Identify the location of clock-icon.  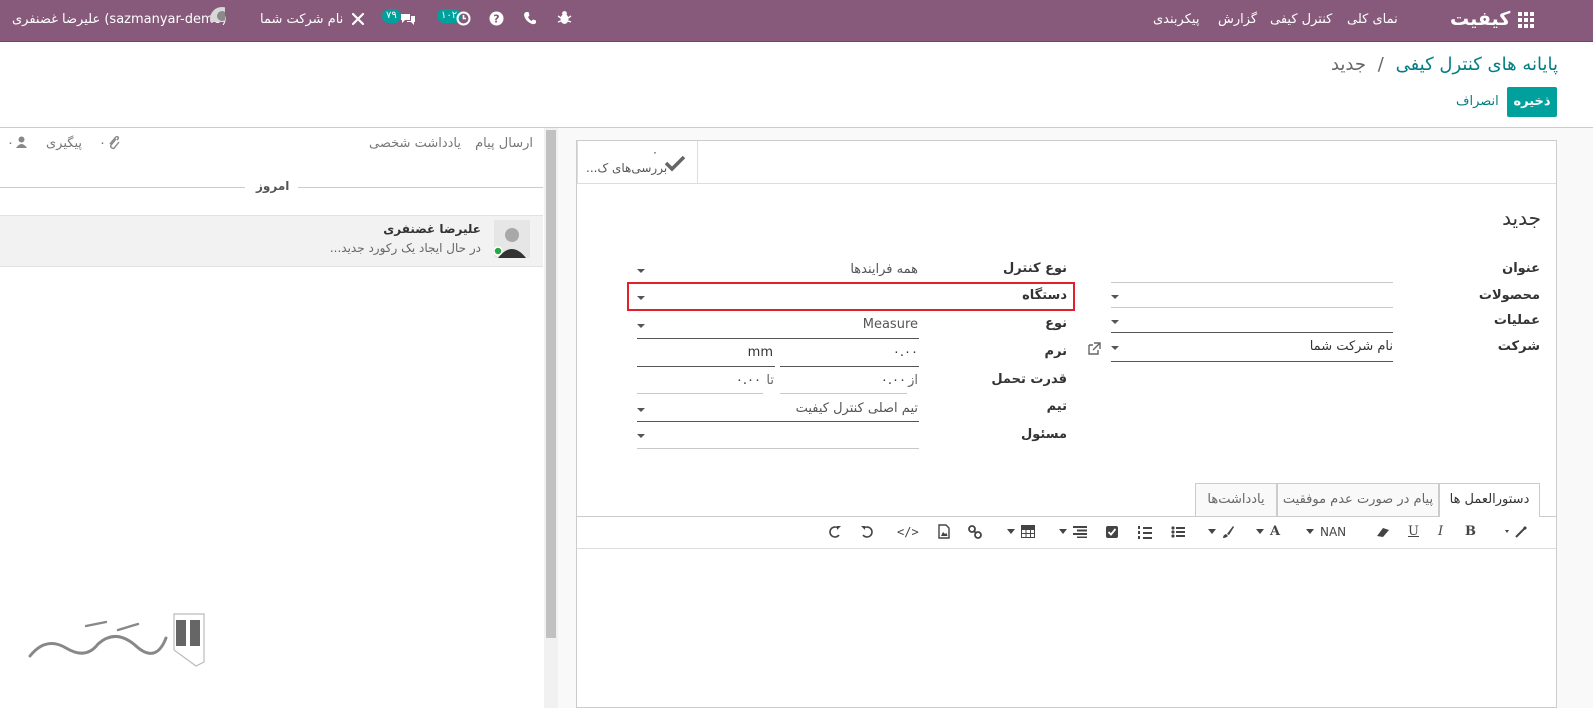
(464, 19).